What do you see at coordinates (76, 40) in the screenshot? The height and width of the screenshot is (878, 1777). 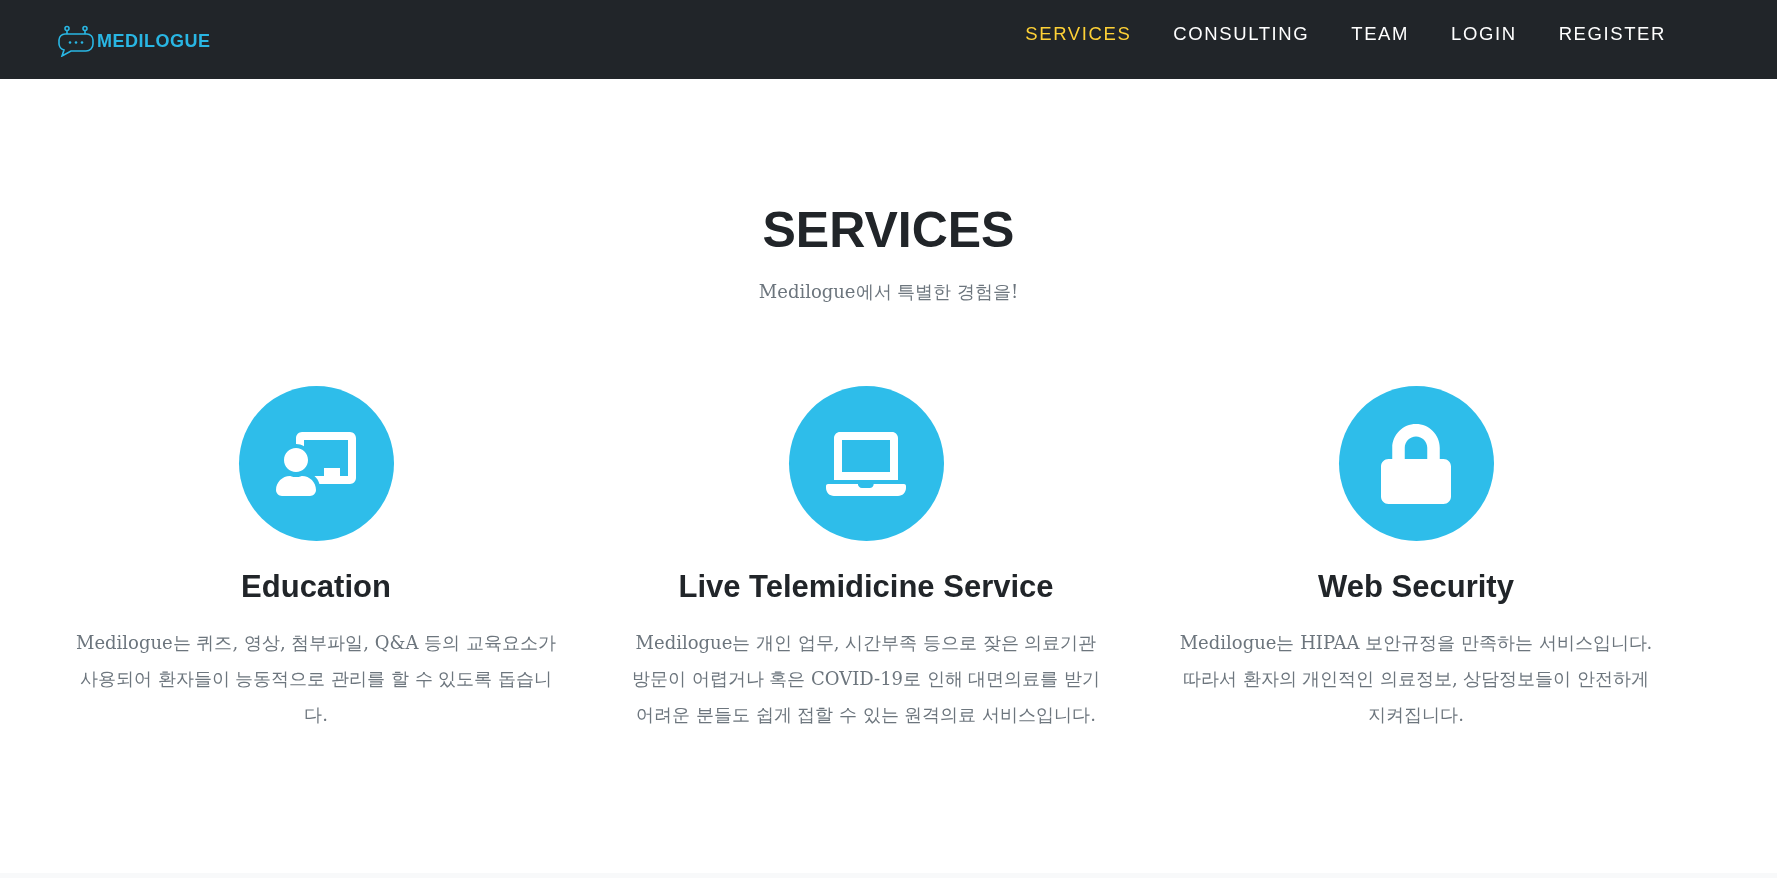 I see `speech-bubble-icon` at bounding box center [76, 40].